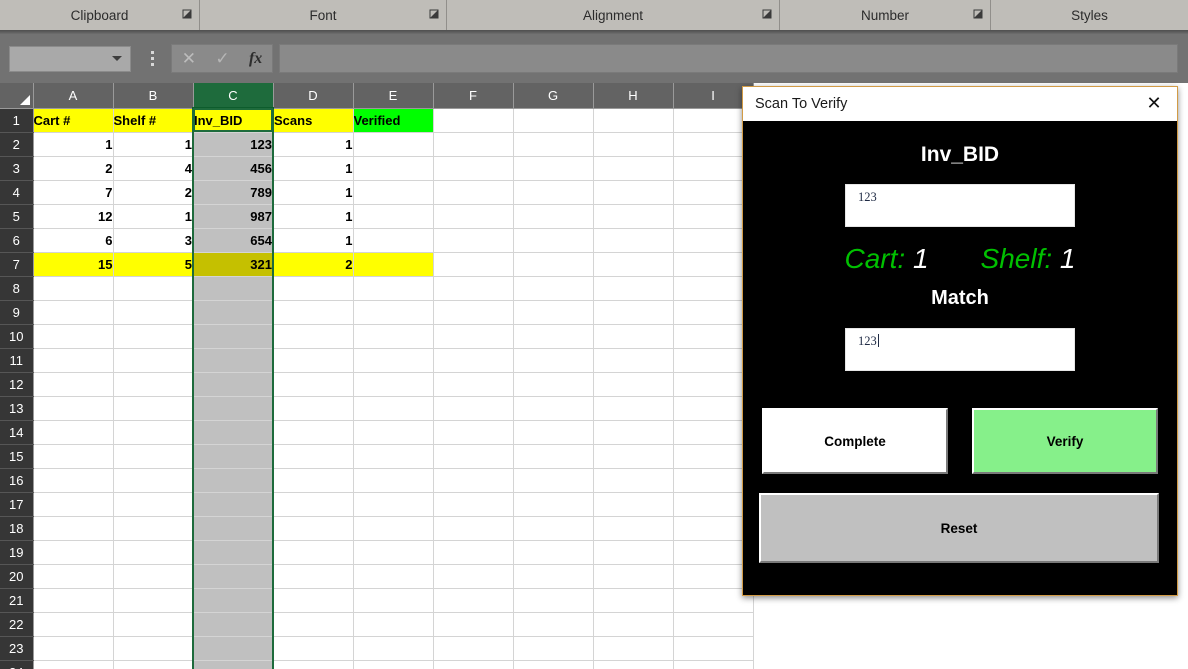 This screenshot has width=1188, height=669. Describe the element at coordinates (313, 192) in the screenshot. I see `cell-D4: 1` at that location.